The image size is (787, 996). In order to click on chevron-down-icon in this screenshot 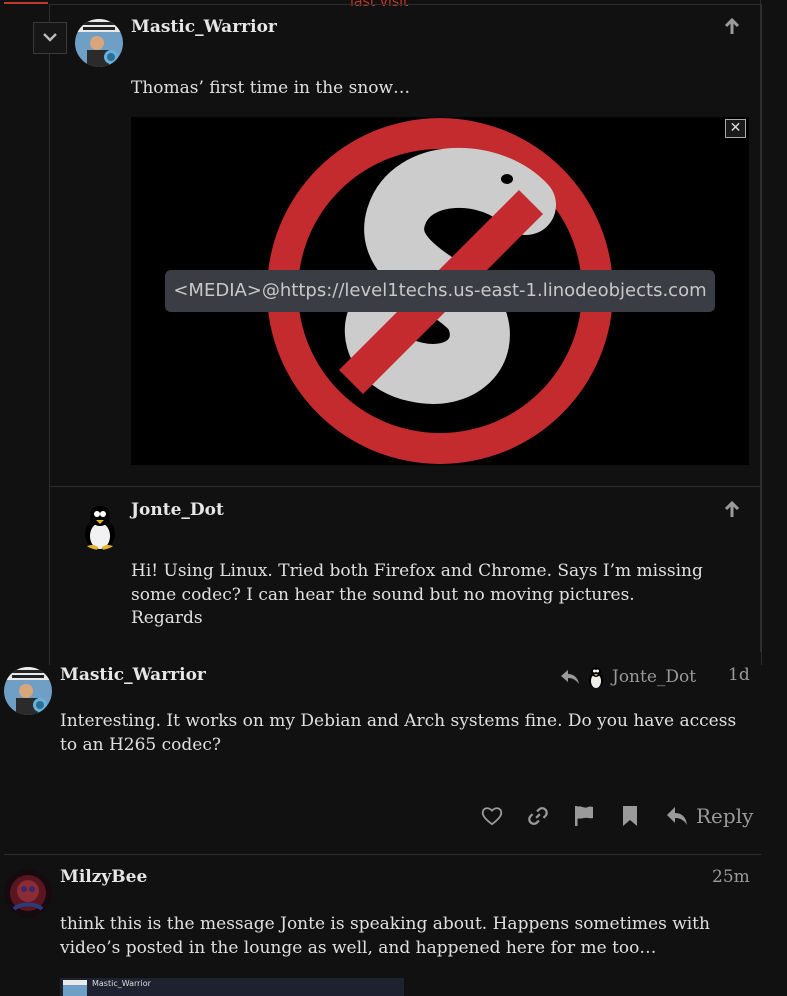, I will do `click(50, 37)`.